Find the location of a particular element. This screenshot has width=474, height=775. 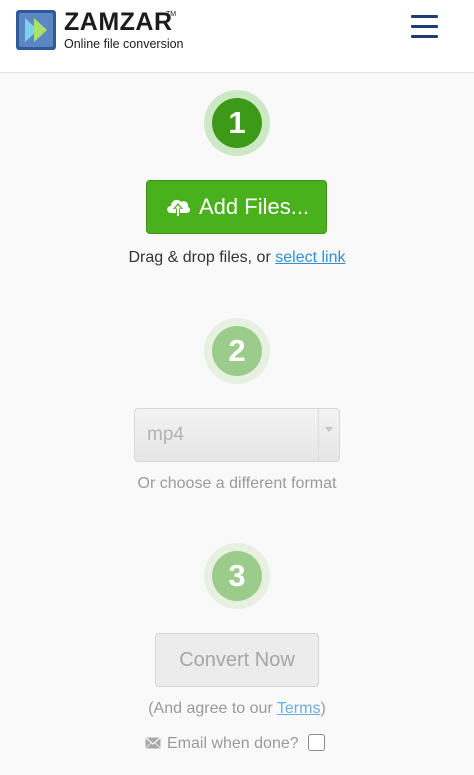

terms-agreement: (And agree to our Terms) is located at coordinates (237, 709).